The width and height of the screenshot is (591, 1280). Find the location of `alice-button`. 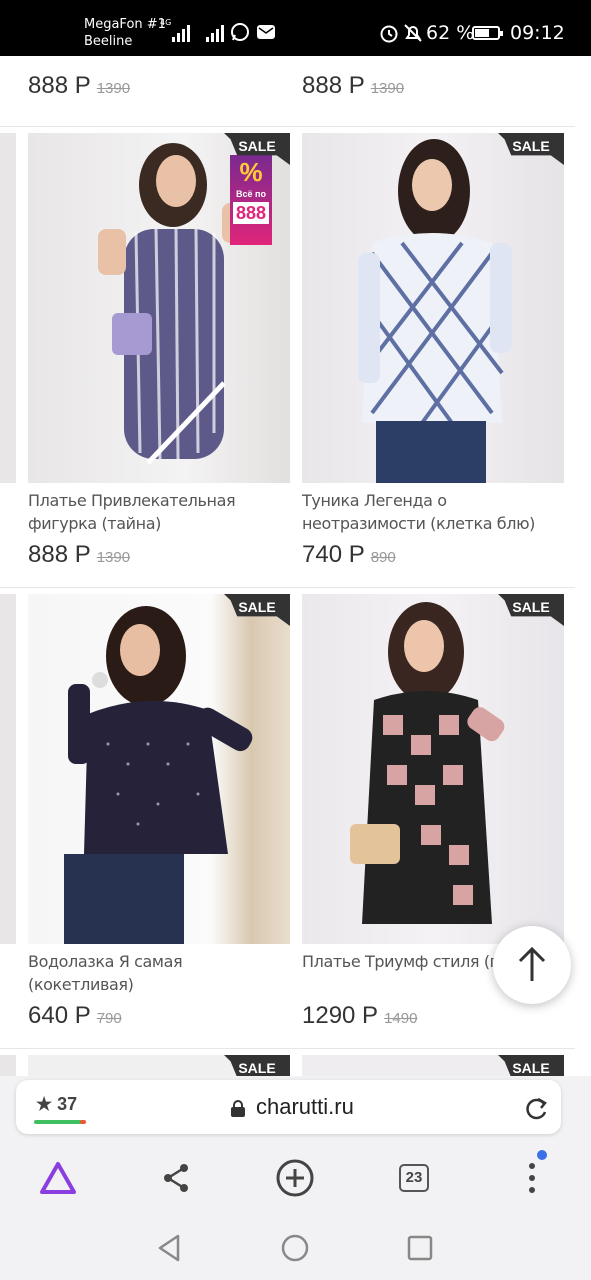

alice-button is located at coordinates (58, 1178).